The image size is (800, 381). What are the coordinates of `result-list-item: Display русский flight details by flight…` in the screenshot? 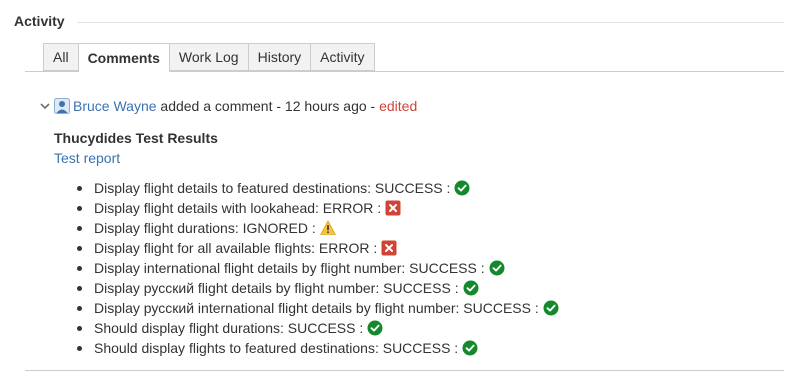 It's located at (427, 288).